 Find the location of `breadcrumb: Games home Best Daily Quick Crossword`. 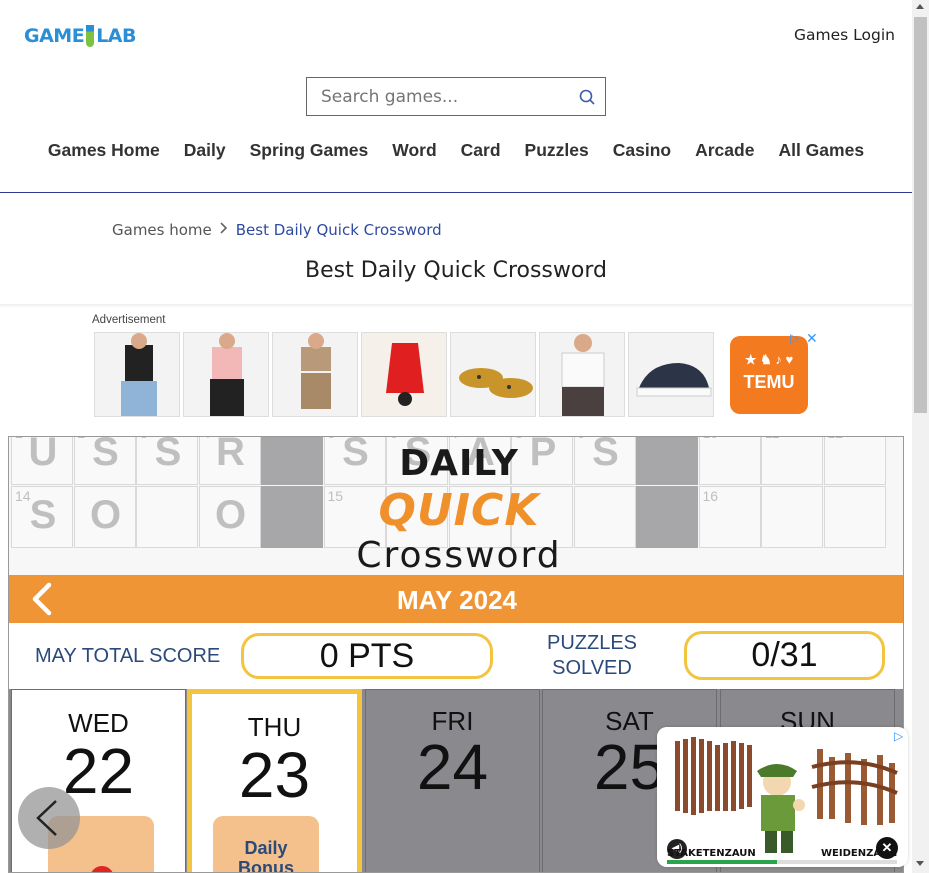

breadcrumb: Games home Best Daily Quick Crossword is located at coordinates (277, 230).